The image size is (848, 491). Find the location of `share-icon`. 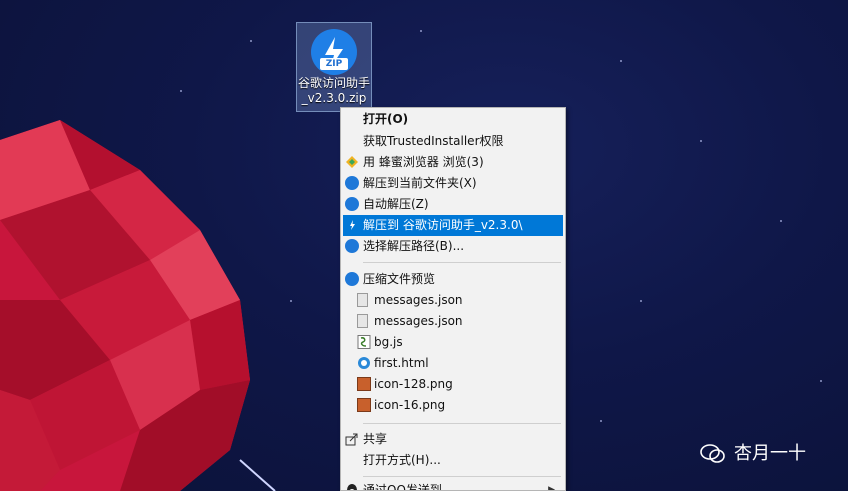

share-icon is located at coordinates (352, 439).